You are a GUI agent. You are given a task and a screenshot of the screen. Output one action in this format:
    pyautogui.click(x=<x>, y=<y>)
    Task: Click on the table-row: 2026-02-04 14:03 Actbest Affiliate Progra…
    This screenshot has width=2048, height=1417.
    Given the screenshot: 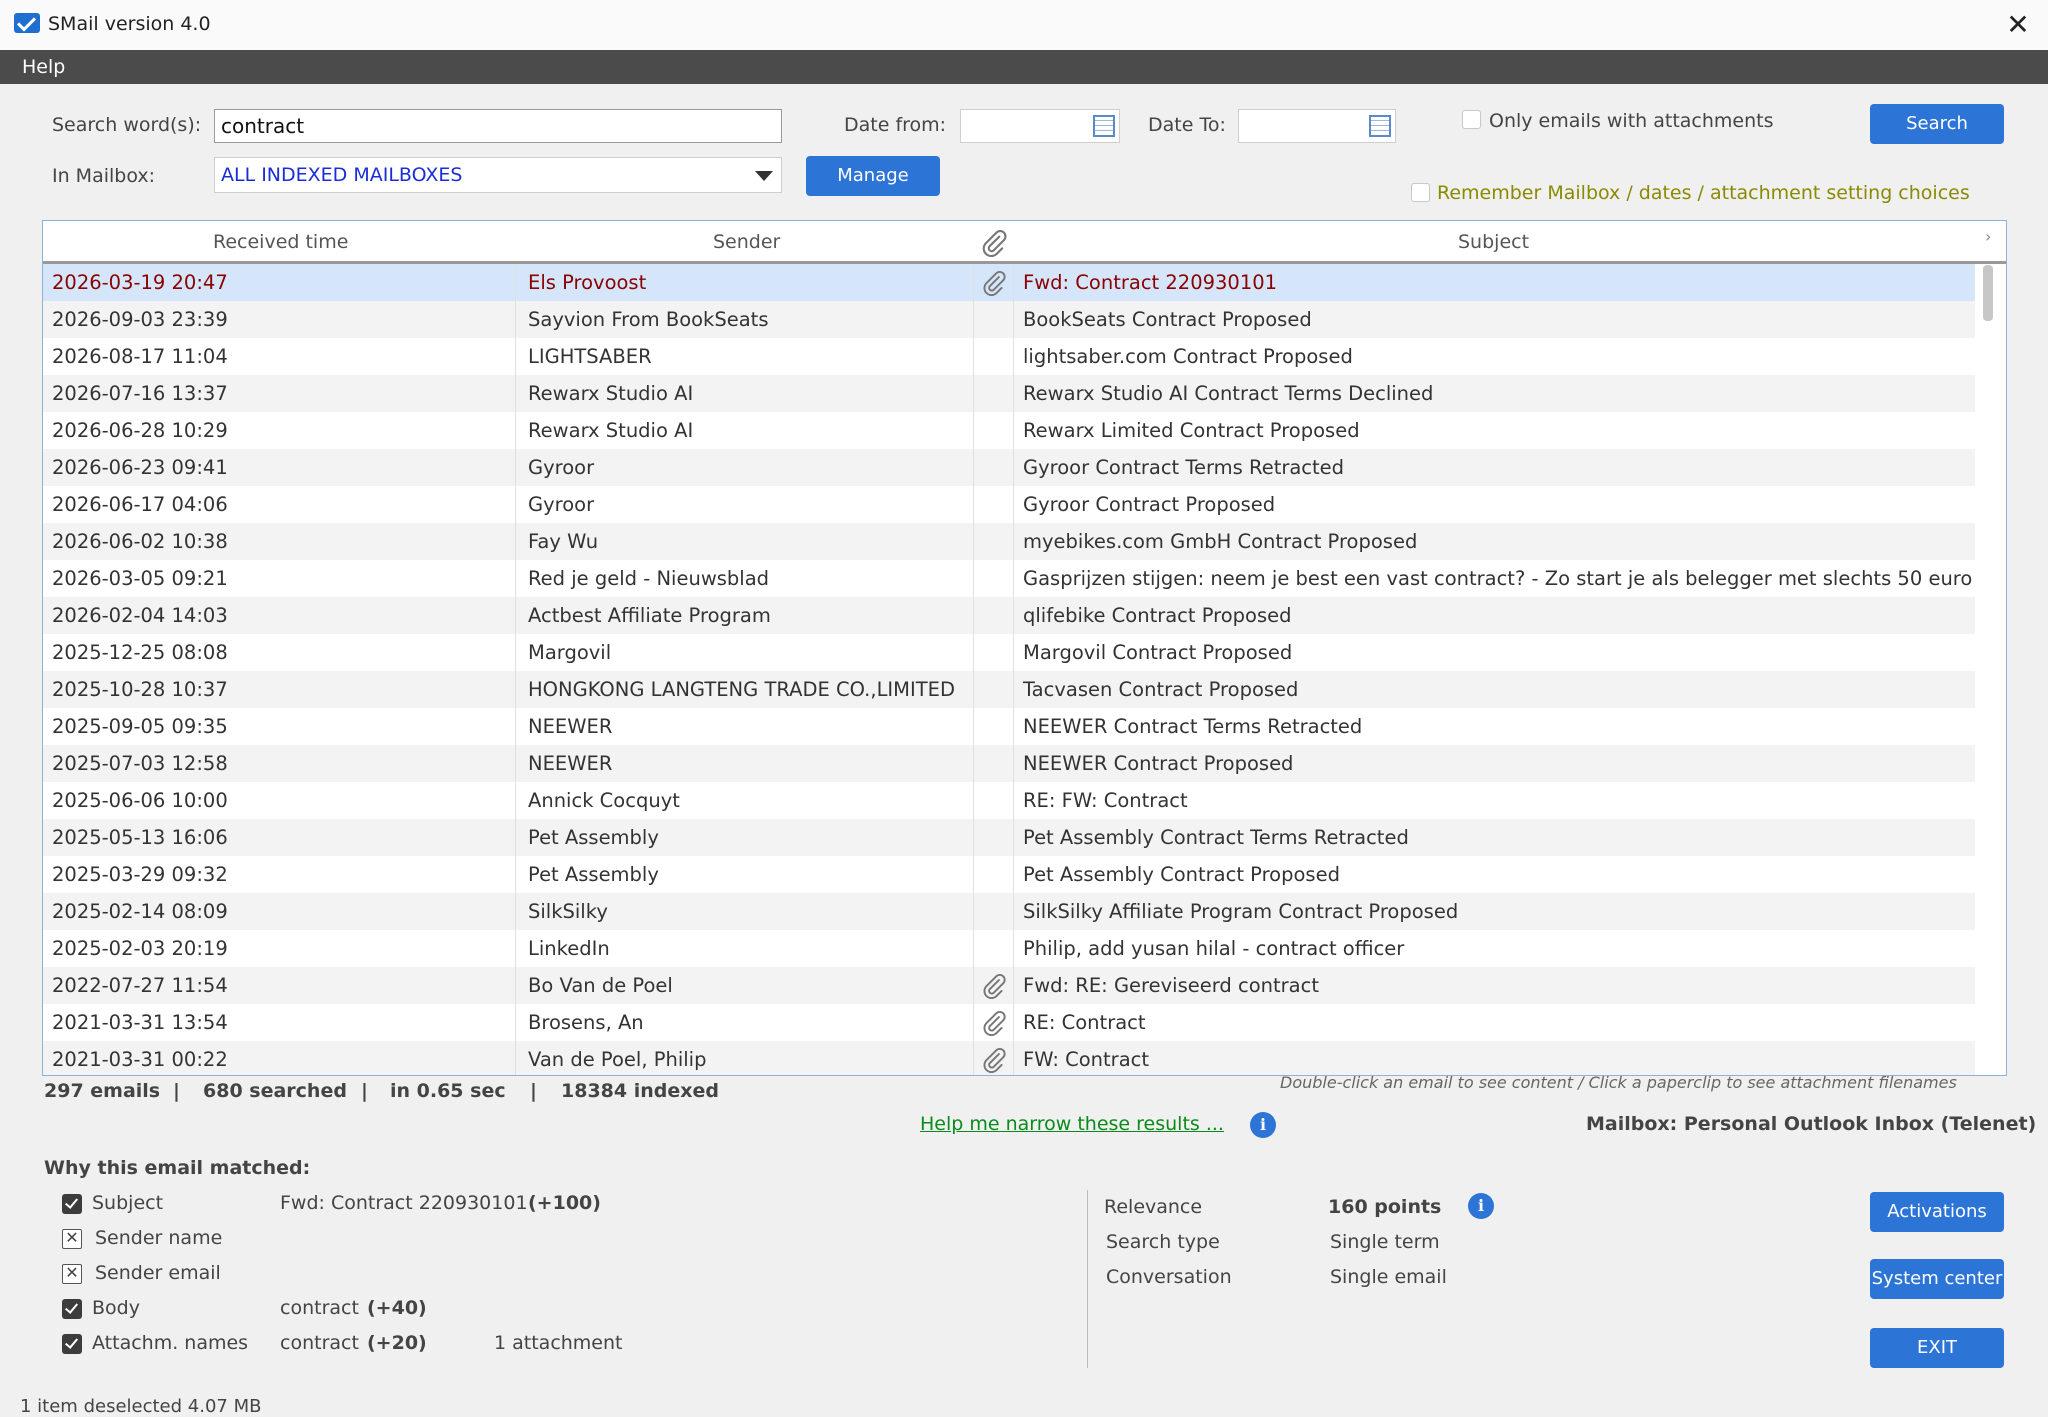 What is the action you would take?
    pyautogui.click(x=1009, y=615)
    